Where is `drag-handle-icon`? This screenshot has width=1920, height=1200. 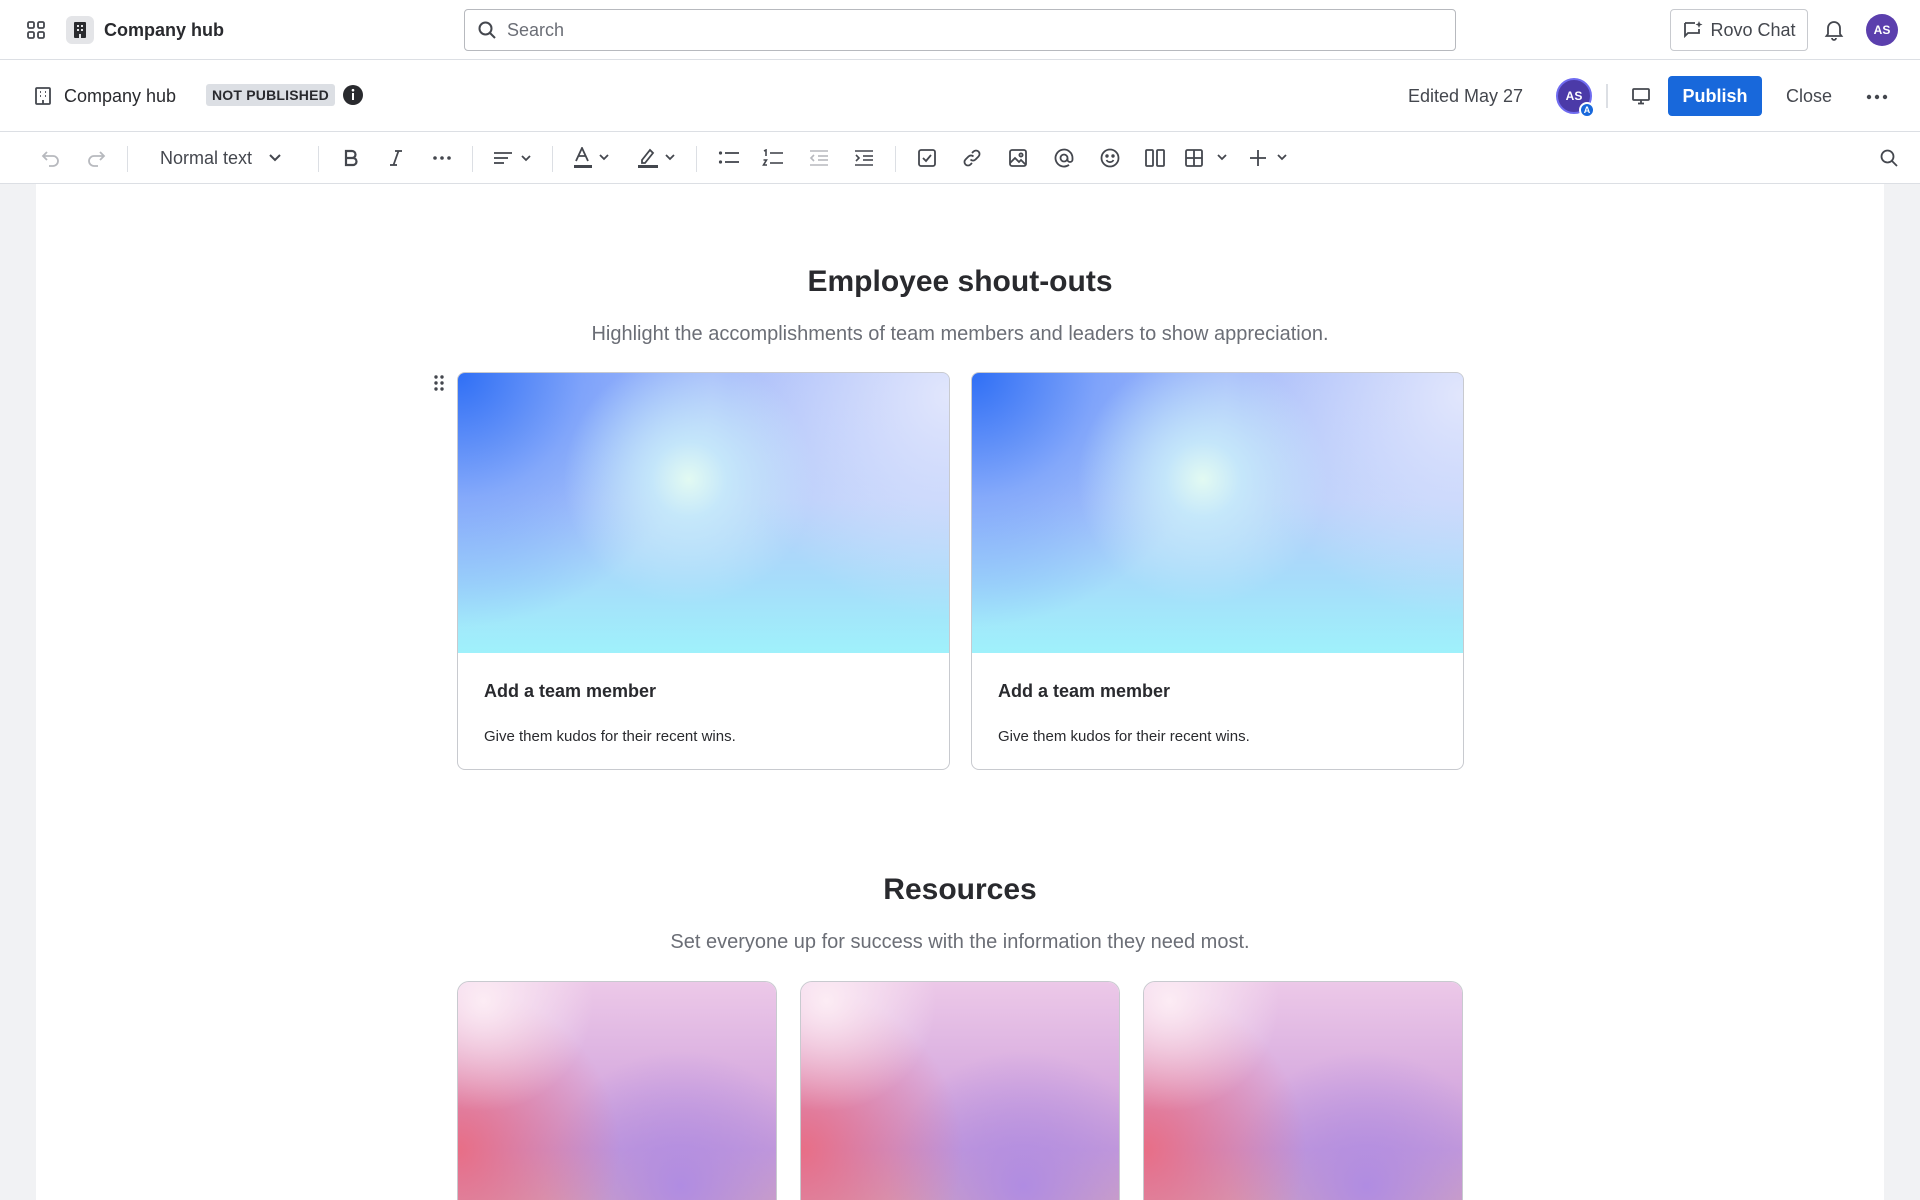
drag-handle-icon is located at coordinates (439, 383).